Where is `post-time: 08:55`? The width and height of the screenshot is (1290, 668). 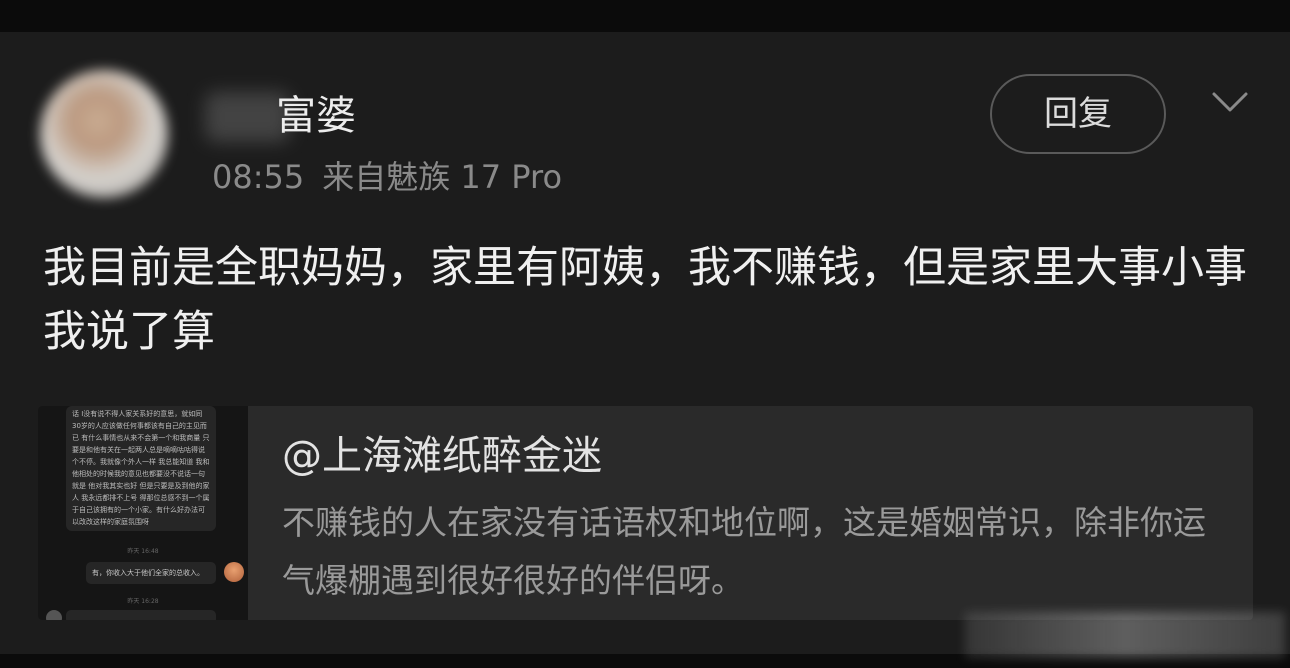
post-time: 08:55 is located at coordinates (258, 177).